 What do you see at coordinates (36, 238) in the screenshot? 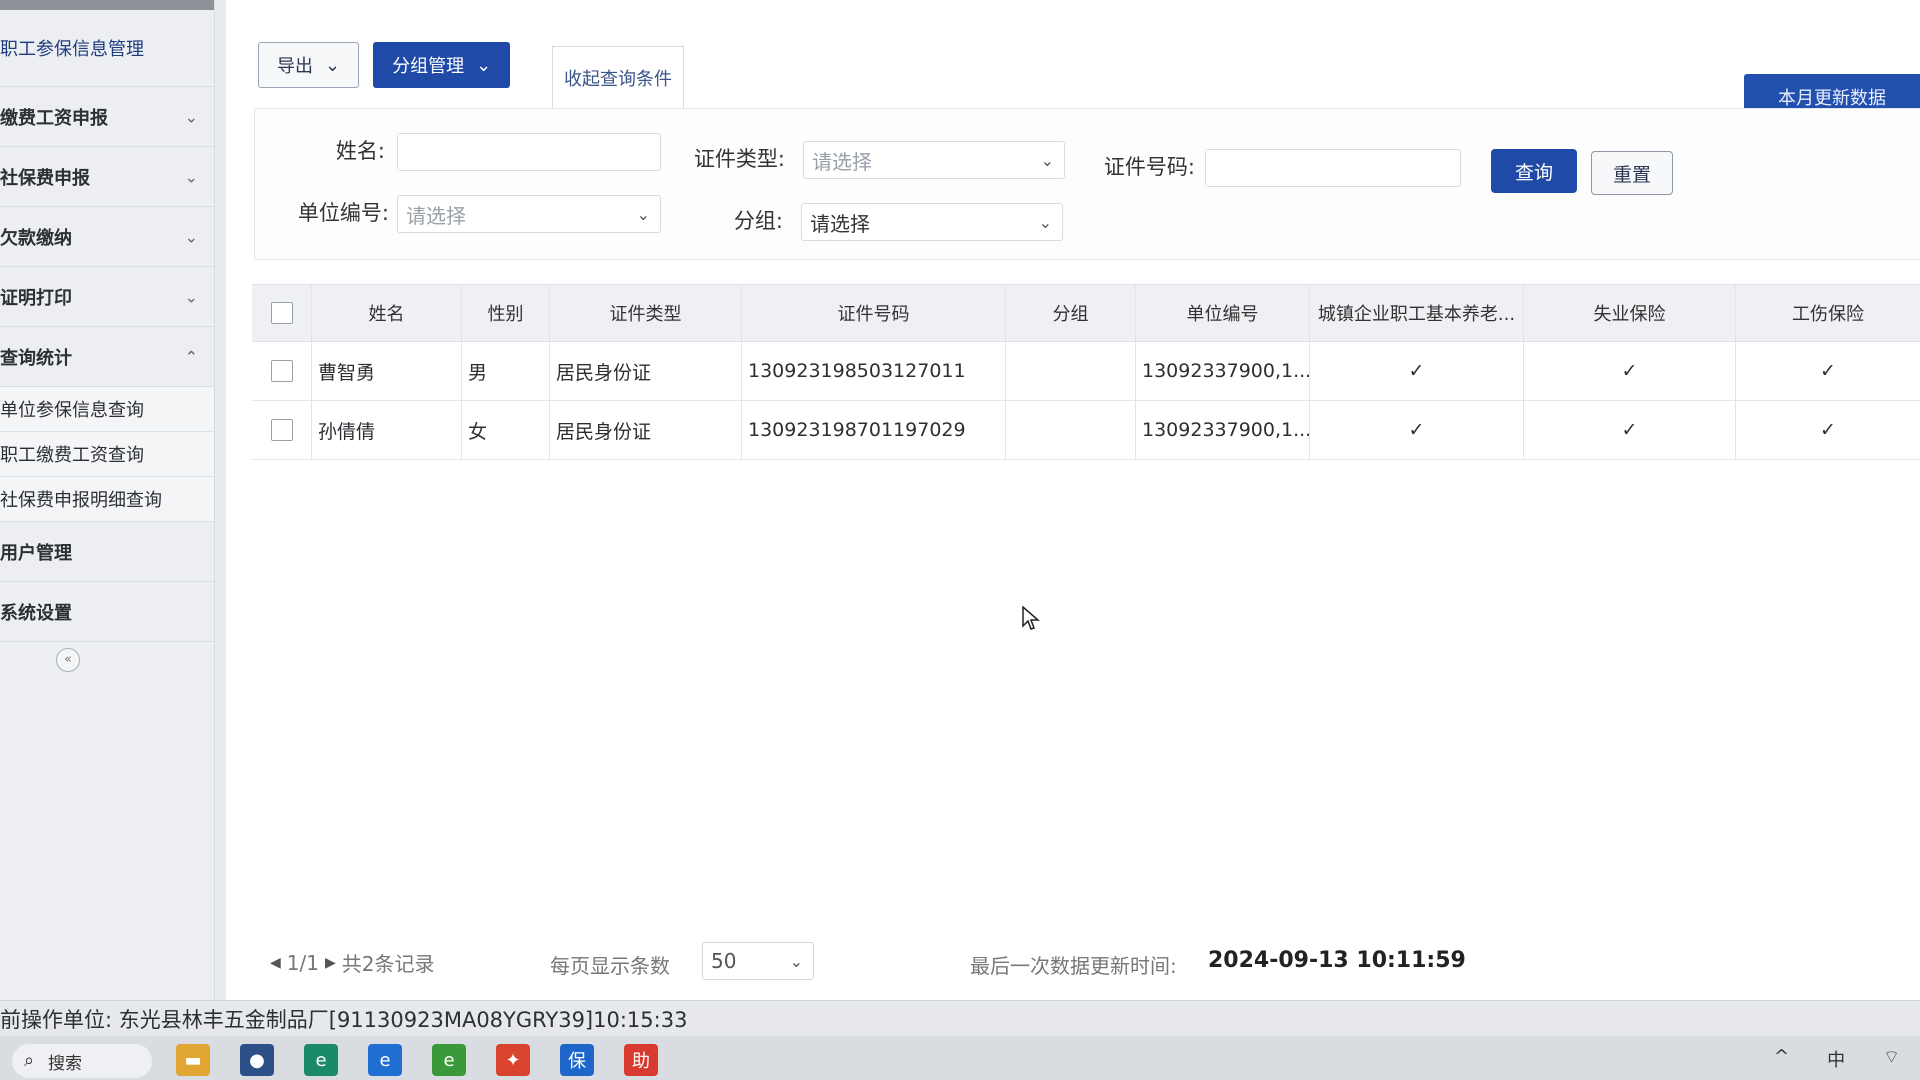
I see `sidebar-item-label: 欠款缴纳` at bounding box center [36, 238].